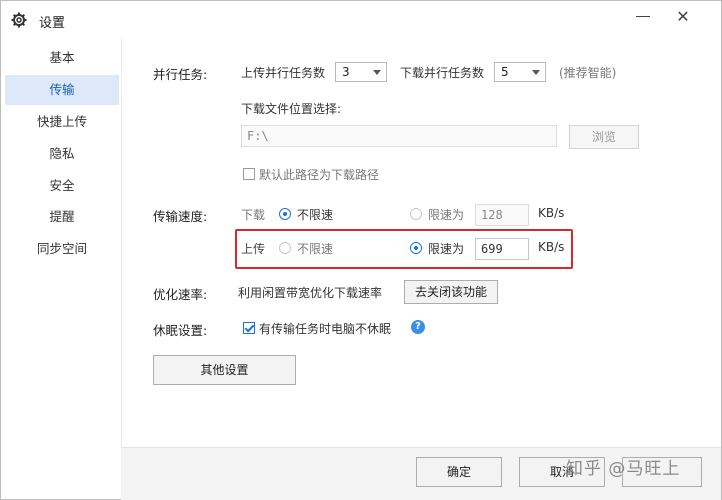 The height and width of the screenshot is (500, 722). What do you see at coordinates (505, 72) in the screenshot?
I see `download-parallel-value: 5` at bounding box center [505, 72].